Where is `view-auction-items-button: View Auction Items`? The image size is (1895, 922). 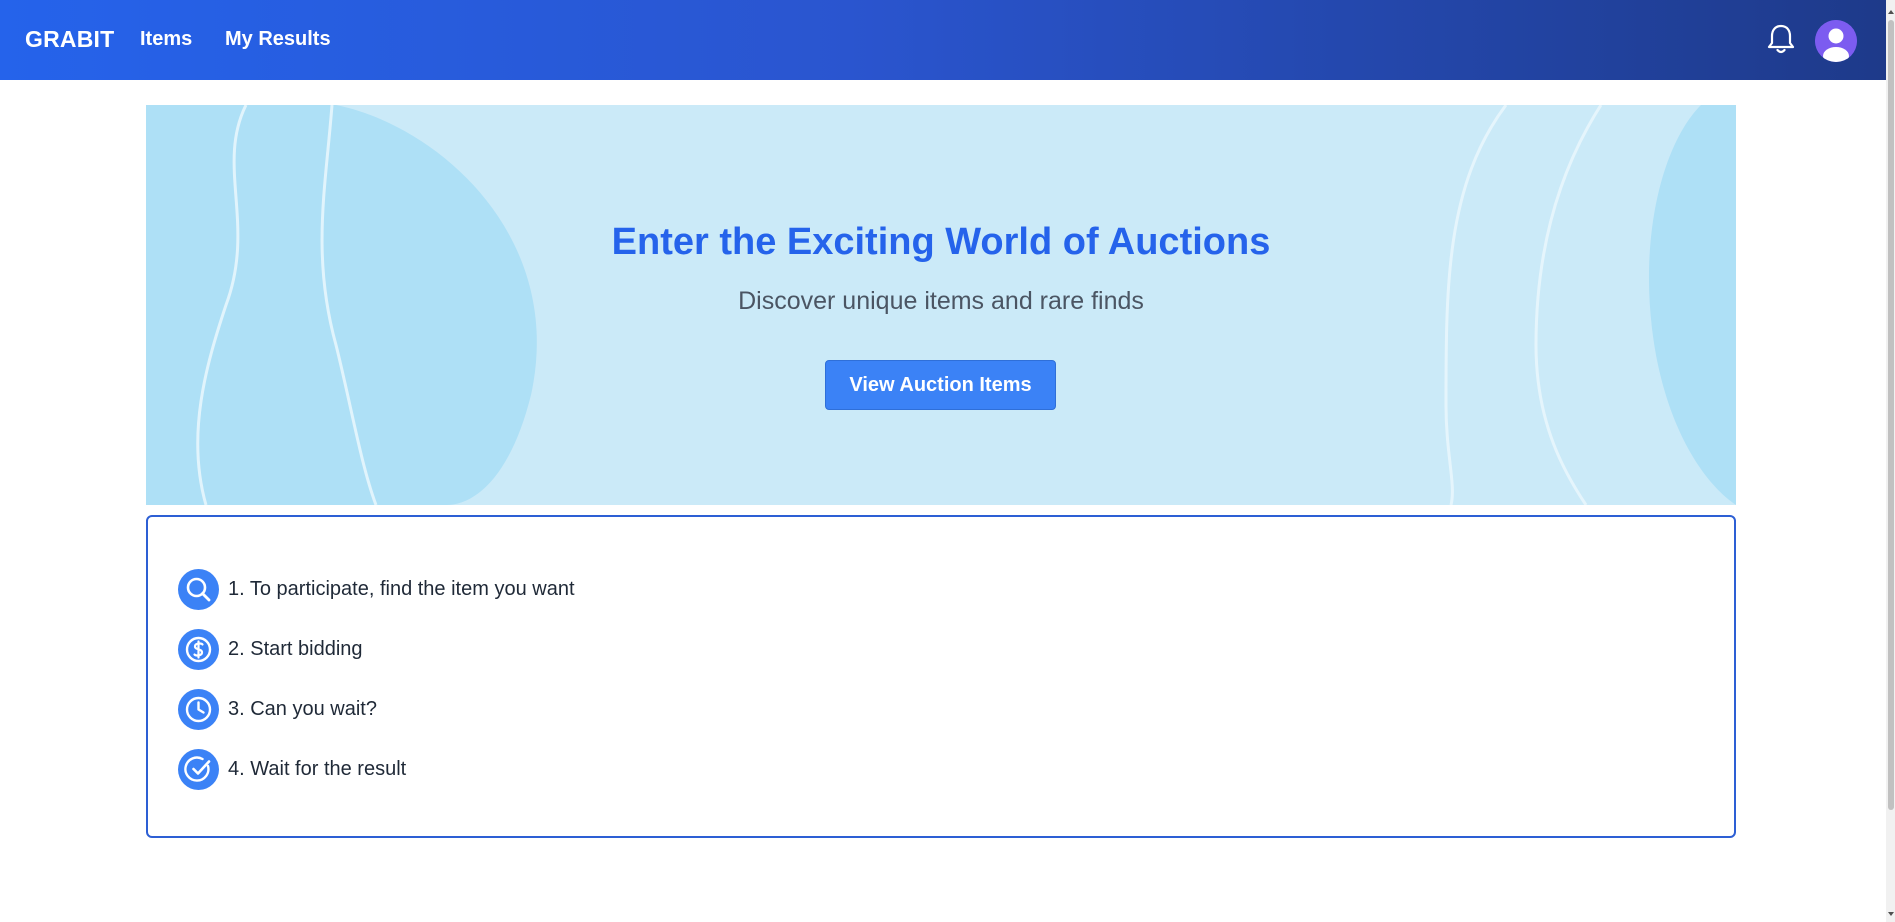 view-auction-items-button: View Auction Items is located at coordinates (940, 385).